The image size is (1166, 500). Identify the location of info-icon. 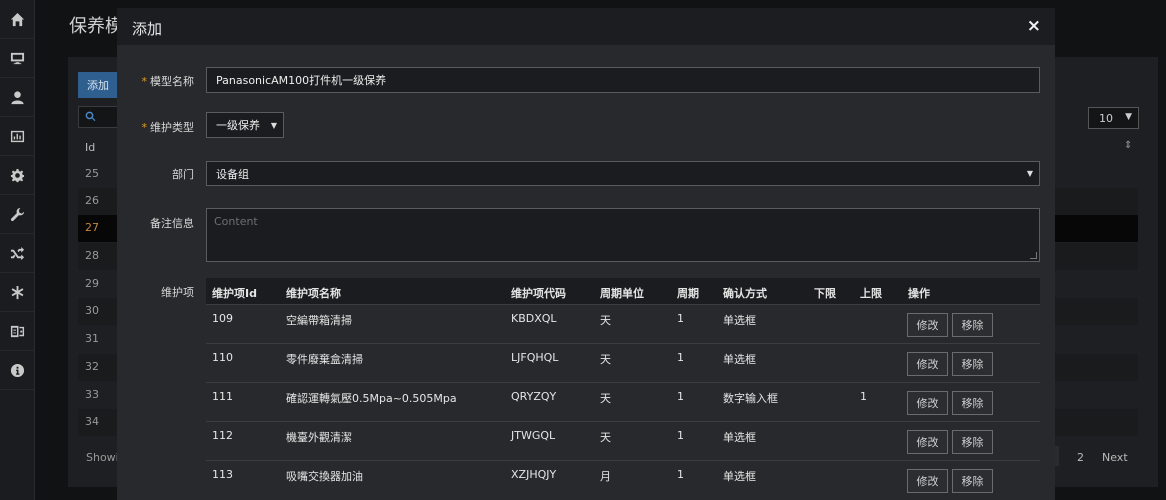
(17, 370).